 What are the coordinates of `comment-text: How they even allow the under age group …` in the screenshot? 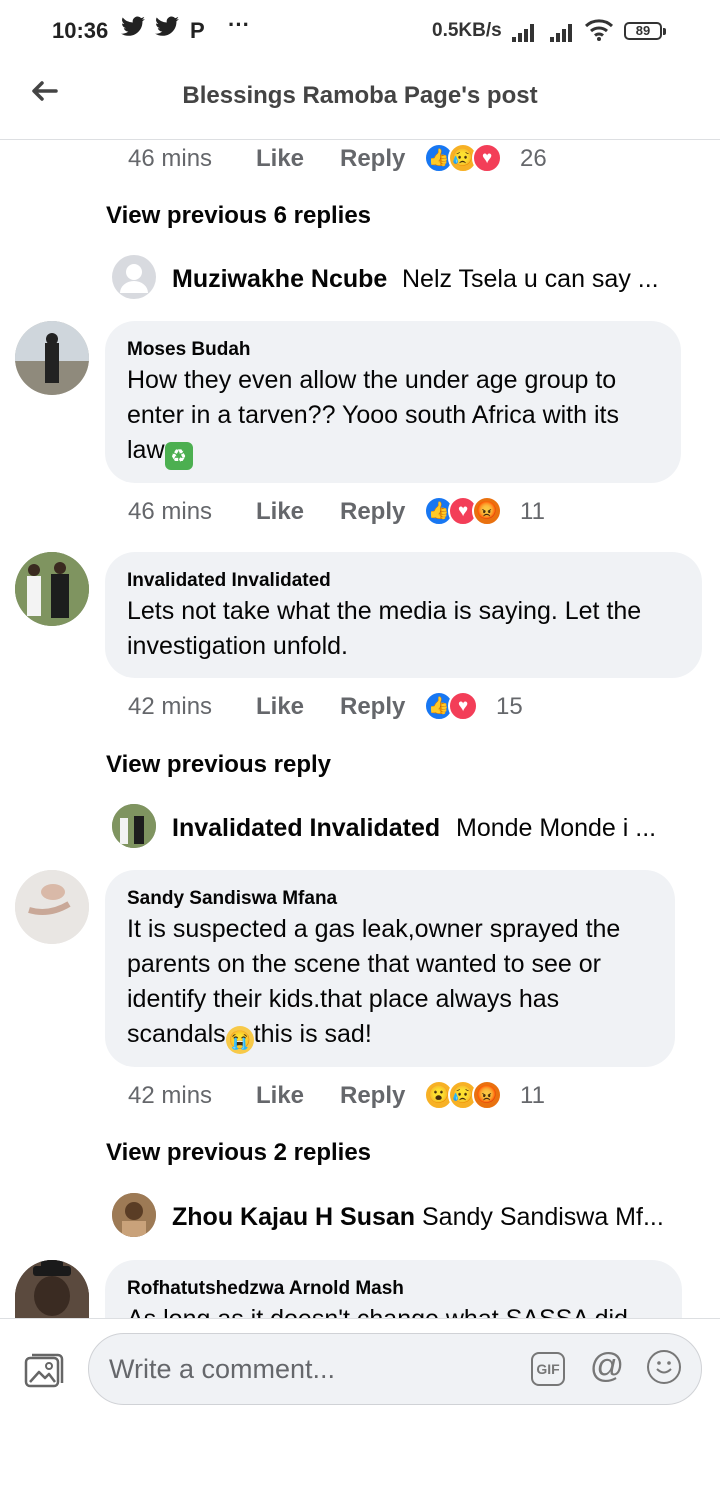 It's located at (395, 416).